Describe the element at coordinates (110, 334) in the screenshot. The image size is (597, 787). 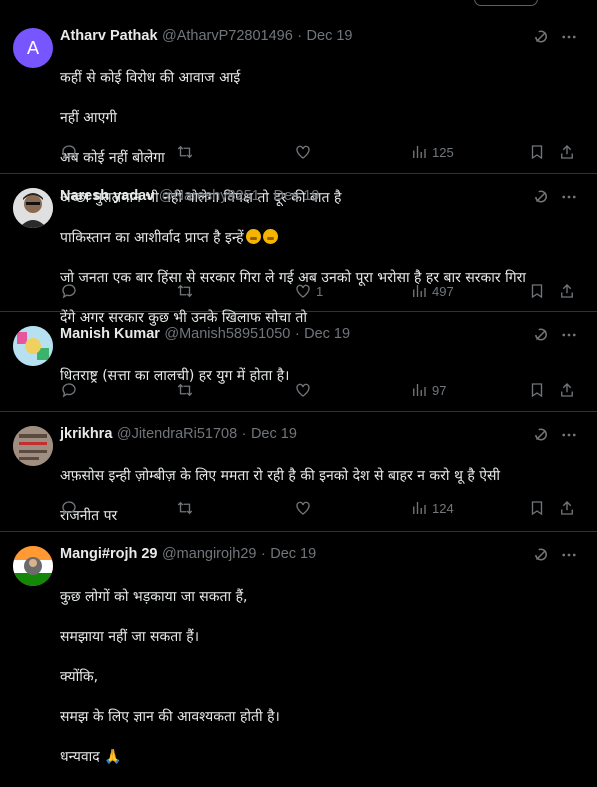
I see `author-name: Manish Kumar` at that location.